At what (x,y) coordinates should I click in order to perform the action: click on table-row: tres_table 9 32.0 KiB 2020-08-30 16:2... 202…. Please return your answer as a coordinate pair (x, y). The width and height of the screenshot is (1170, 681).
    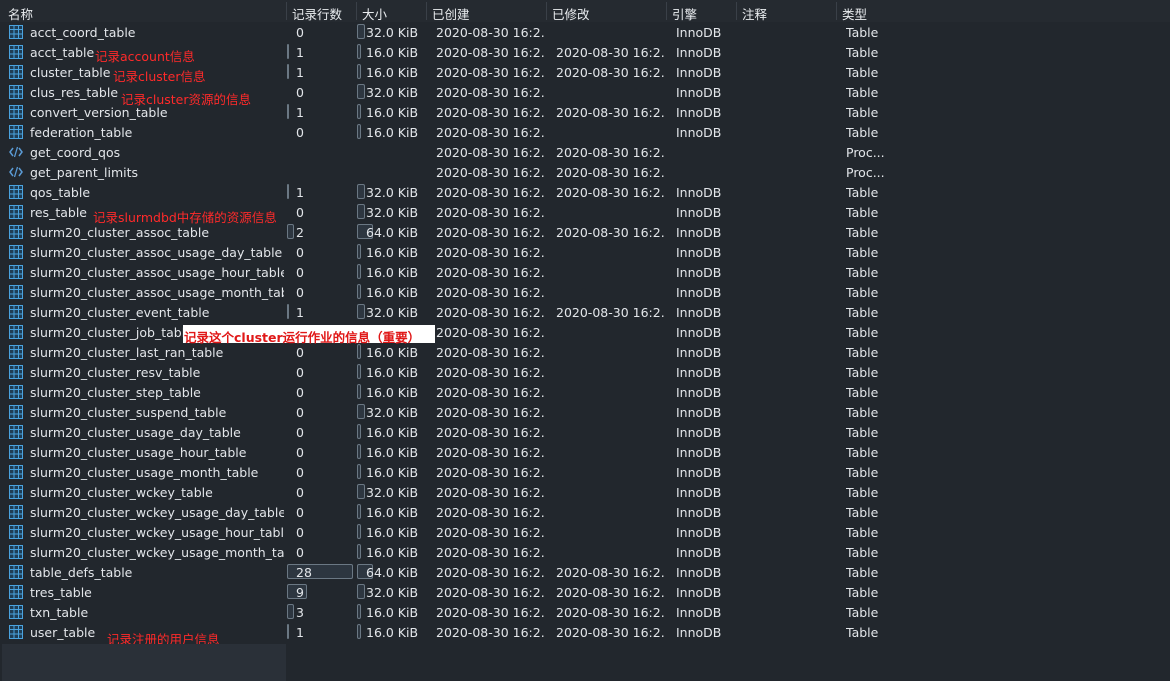
    Looking at the image, I should click on (585, 592).